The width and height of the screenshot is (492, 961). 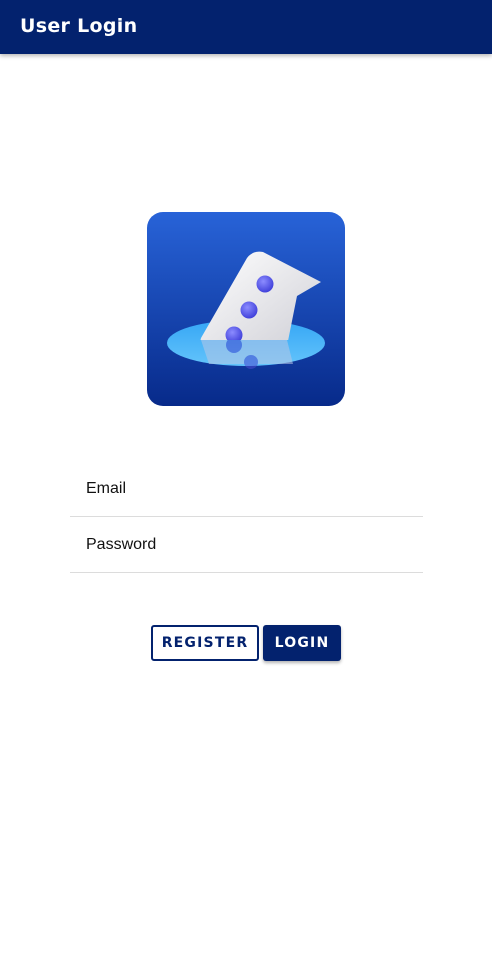 What do you see at coordinates (246, 309) in the screenshot?
I see `app-logo-icon` at bounding box center [246, 309].